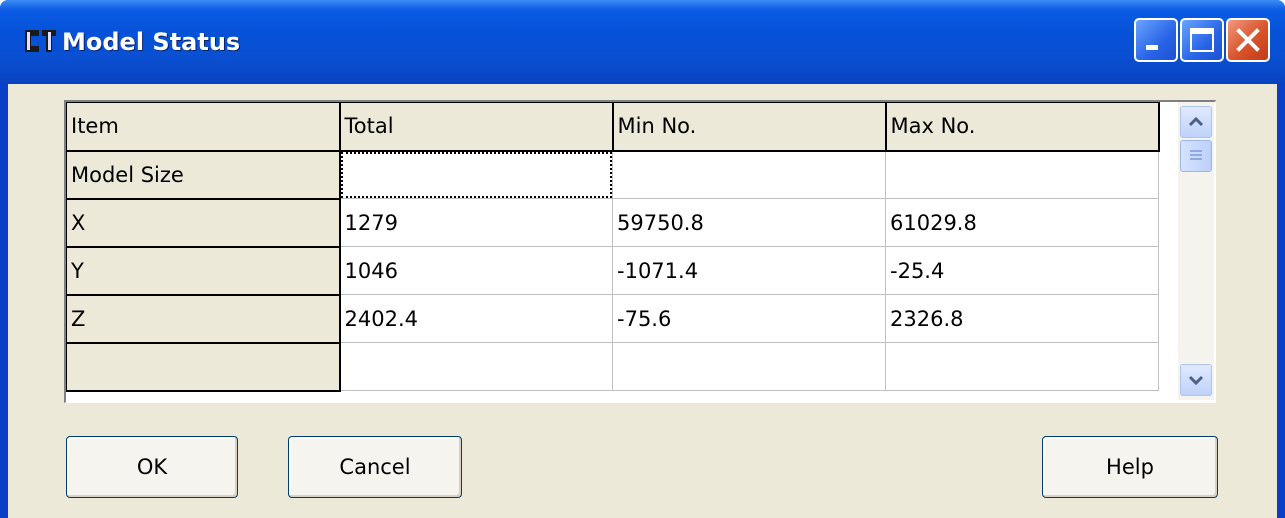  Describe the element at coordinates (203, 271) in the screenshot. I see `row-header-y: Y` at that location.